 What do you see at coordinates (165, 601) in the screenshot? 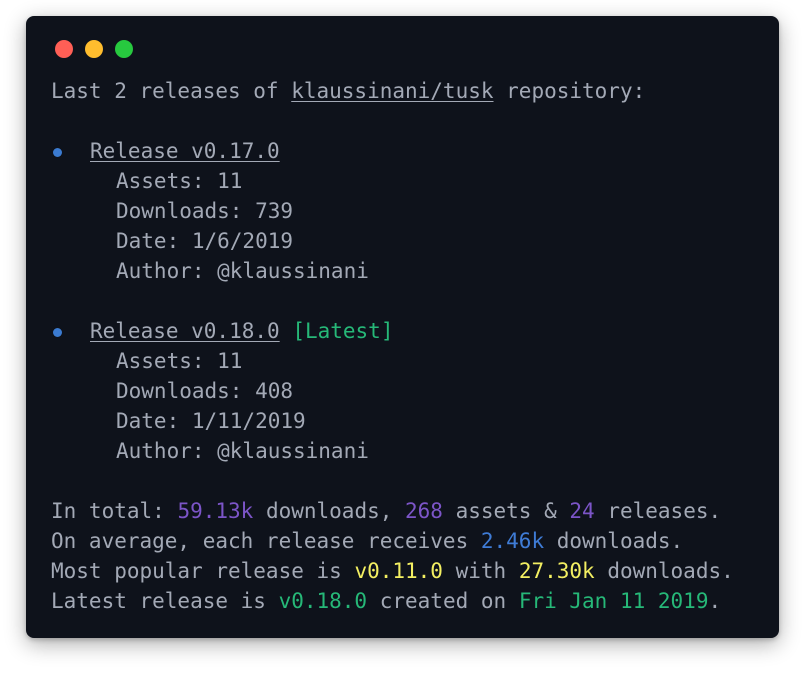
I see `summary-text: Latest release is` at bounding box center [165, 601].